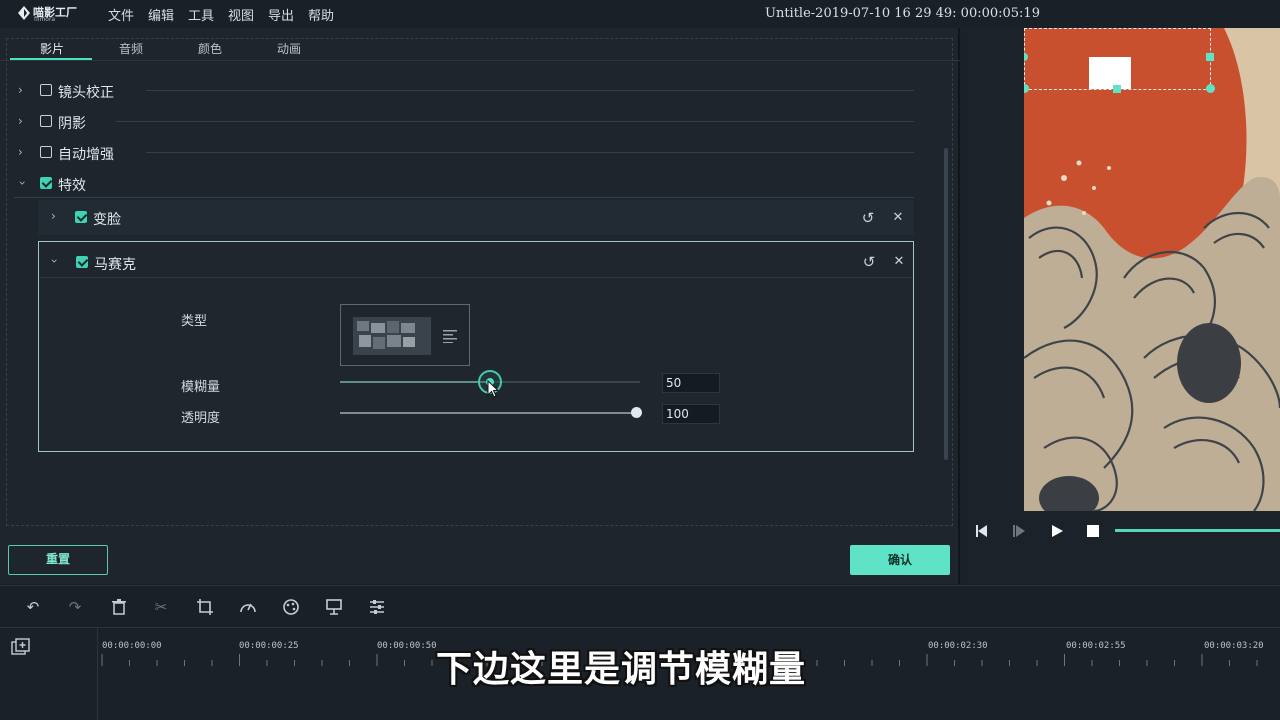  What do you see at coordinates (982, 531) in the screenshot?
I see `prev-frame-icon` at bounding box center [982, 531].